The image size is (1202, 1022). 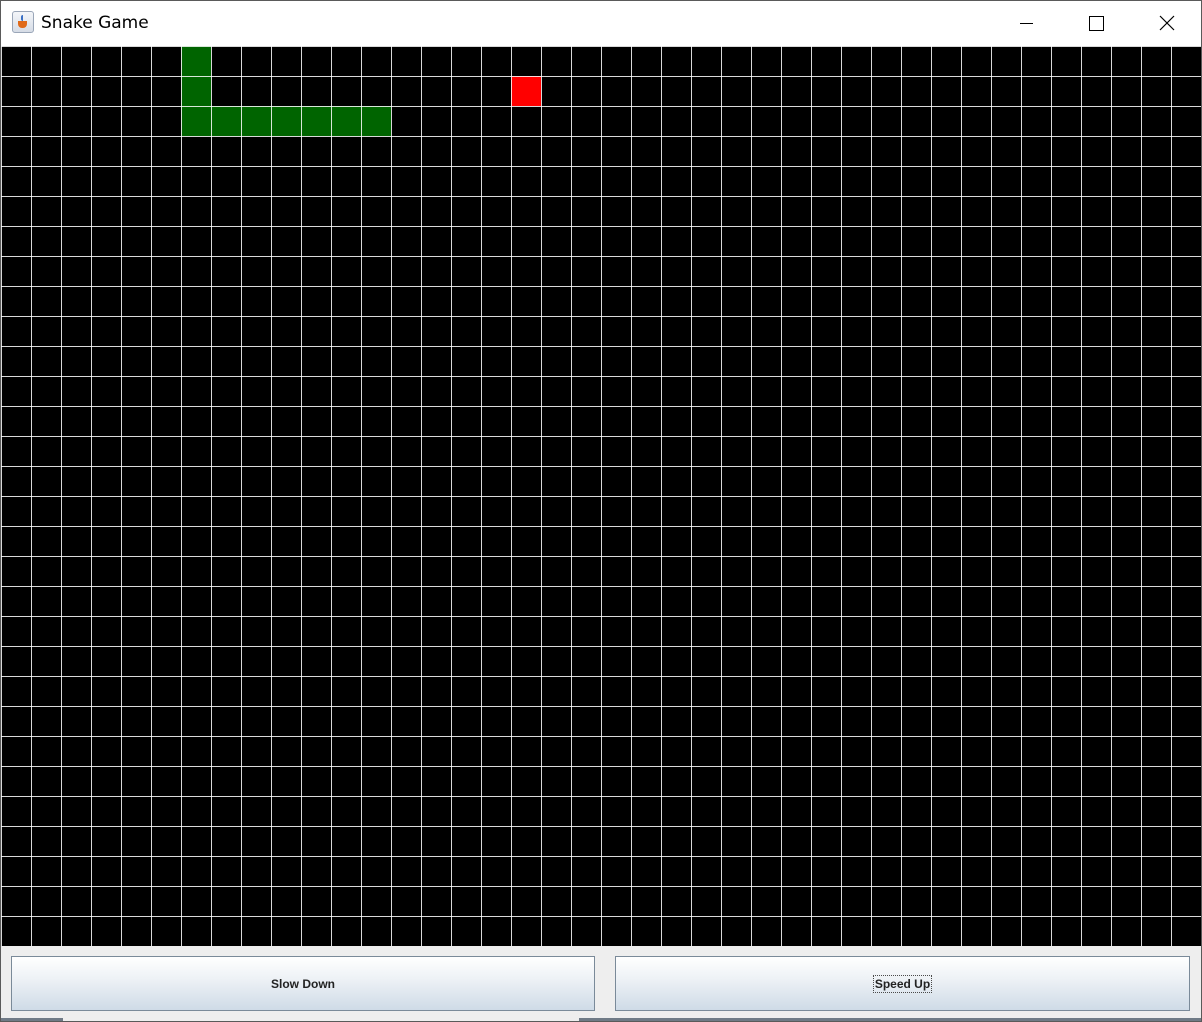 I want to click on window-title: Snake Game, so click(x=95, y=23).